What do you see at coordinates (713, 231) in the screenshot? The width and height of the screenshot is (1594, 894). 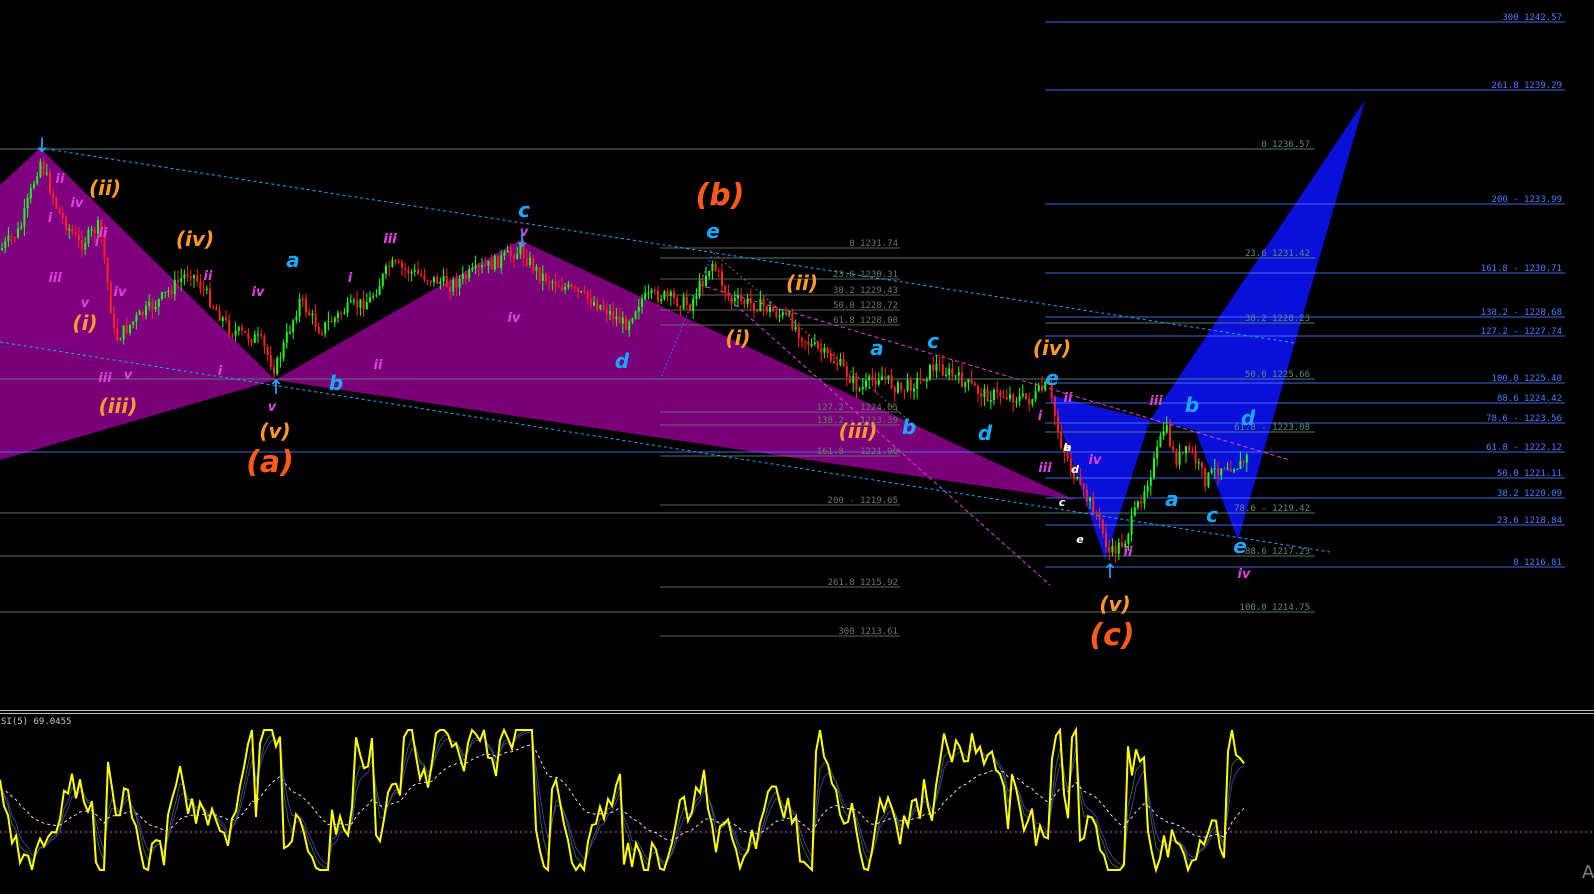 I see `wave-label: e` at bounding box center [713, 231].